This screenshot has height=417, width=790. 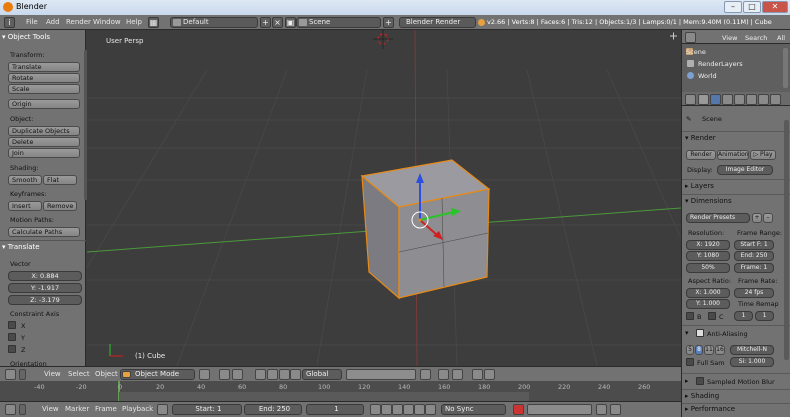 What do you see at coordinates (720, 350) in the screenshot?
I see `aa-samples-16: 16` at bounding box center [720, 350].